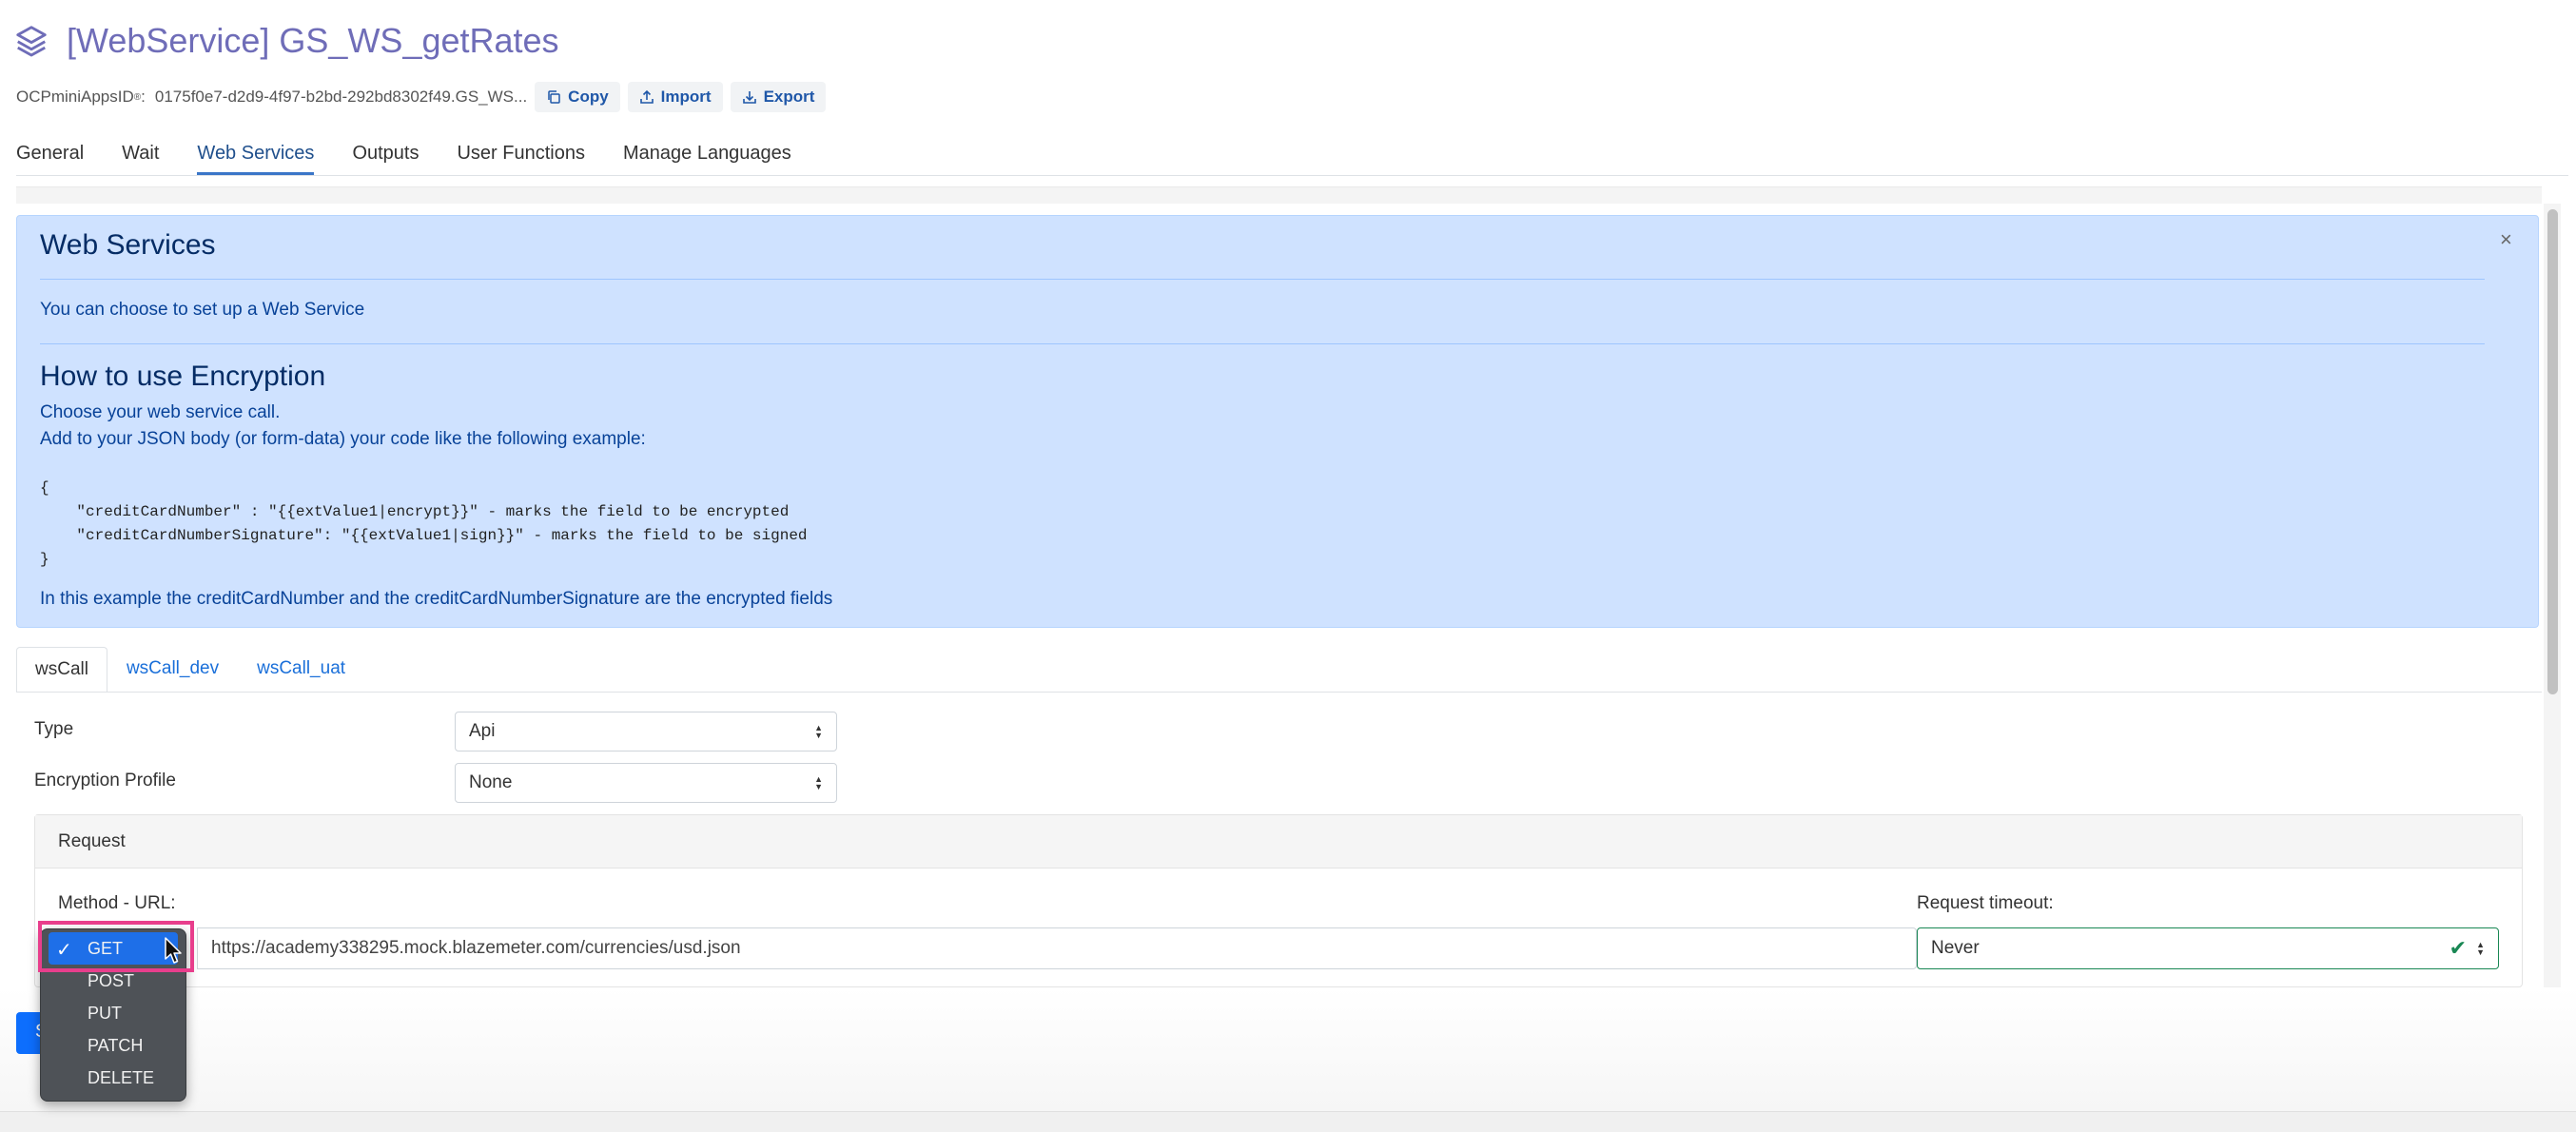 This screenshot has height=1132, width=2576. What do you see at coordinates (554, 97) in the screenshot?
I see `copy-icon` at bounding box center [554, 97].